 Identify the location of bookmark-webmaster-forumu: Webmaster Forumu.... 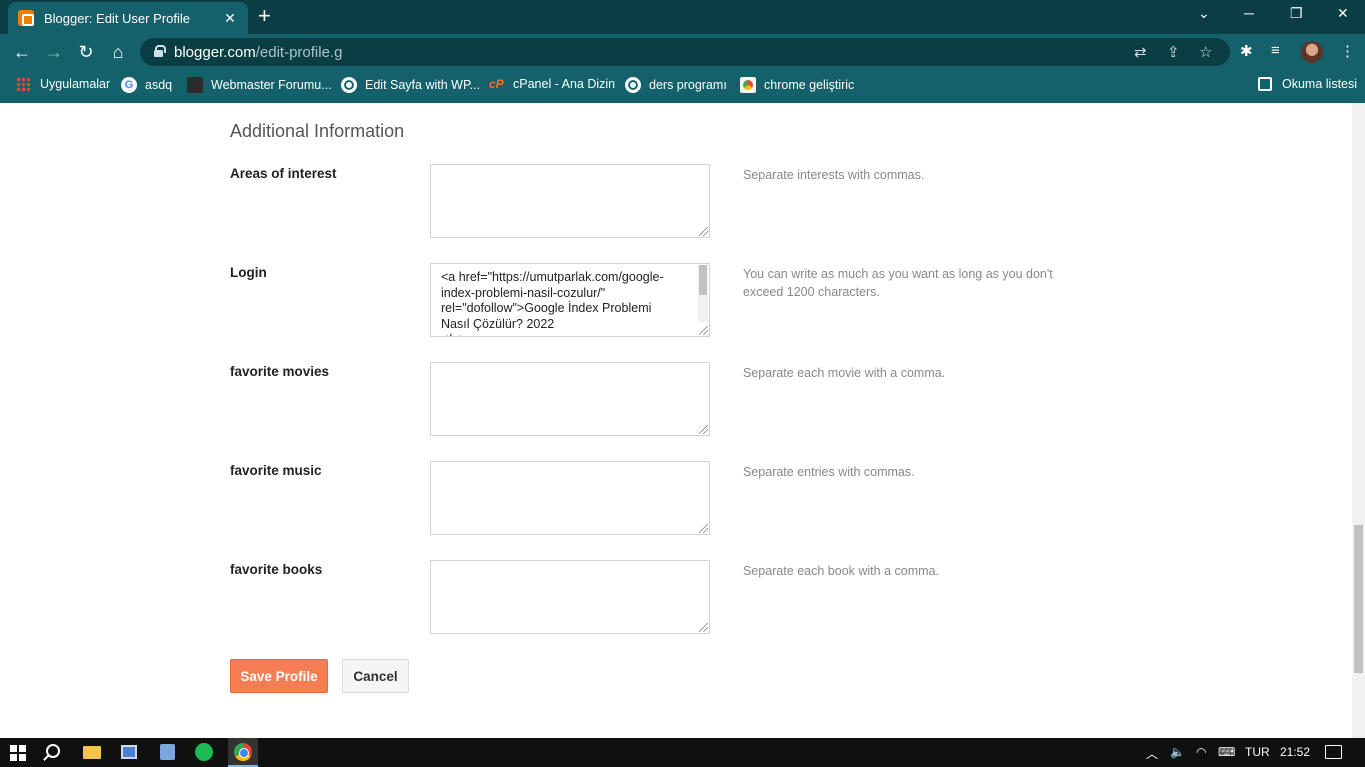
(259, 85).